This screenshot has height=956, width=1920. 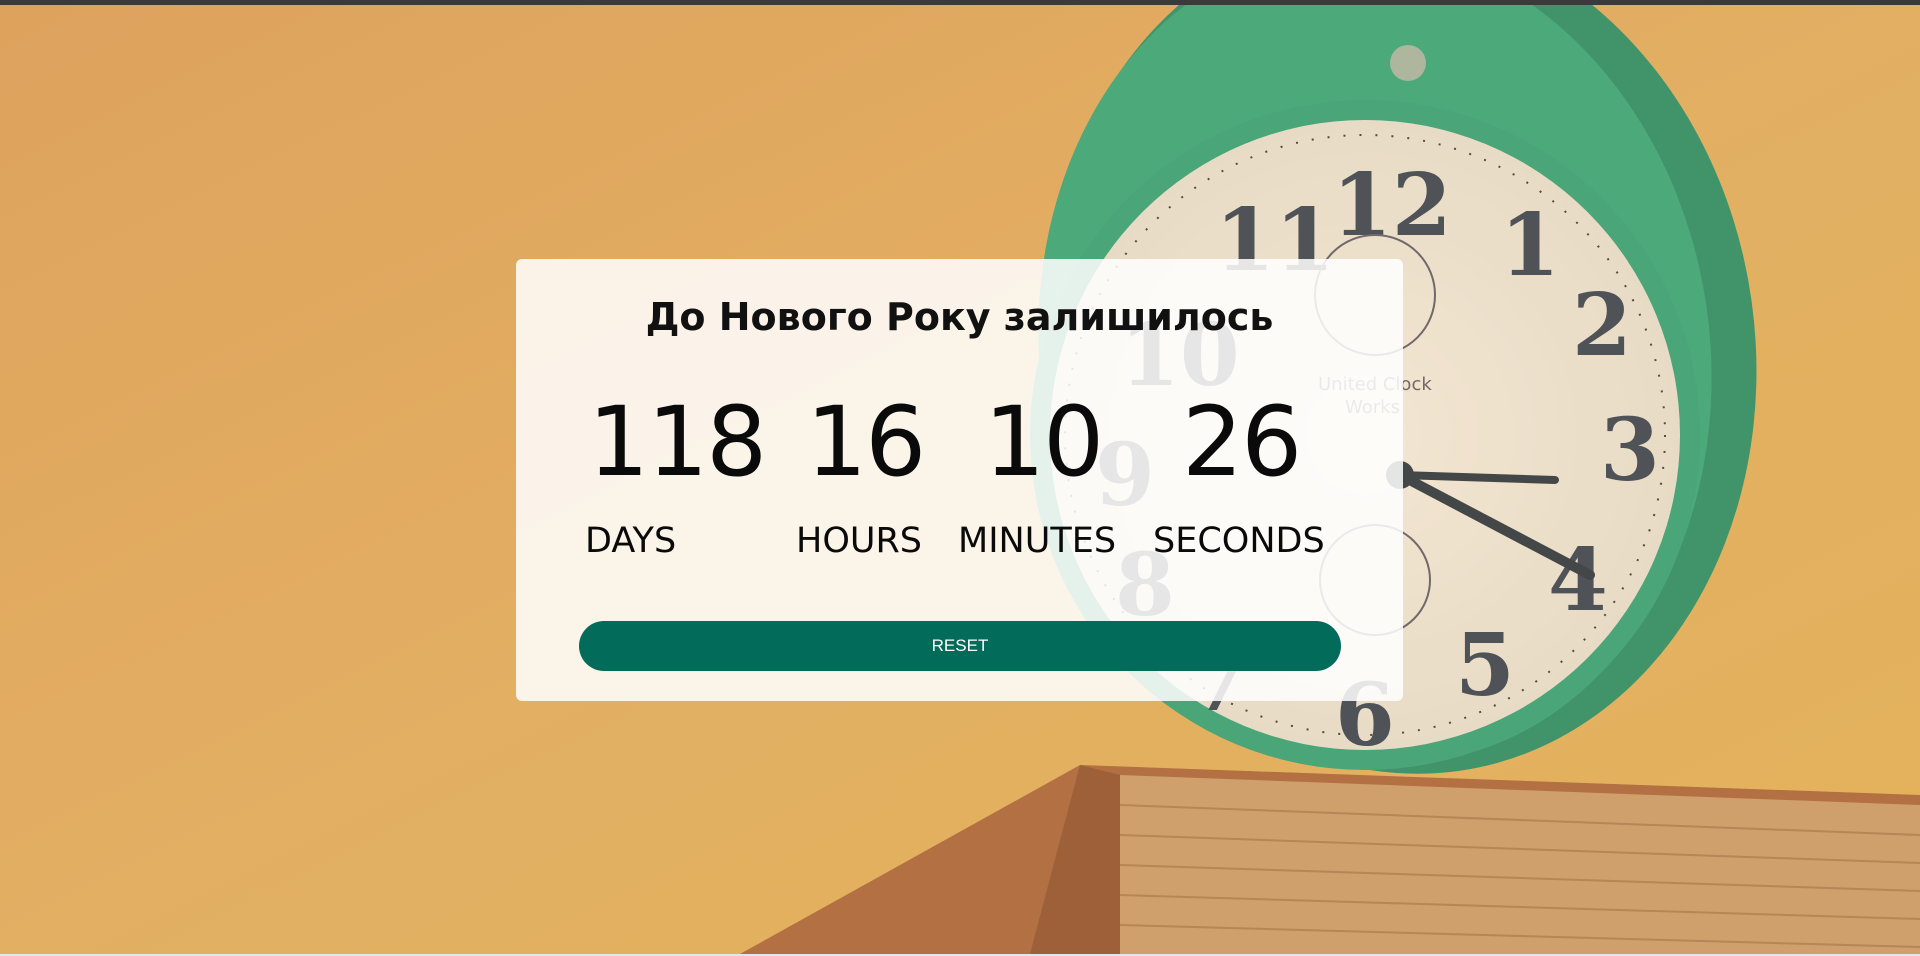 What do you see at coordinates (959, 317) in the screenshot?
I see `countdown-title: До Нового Року залишилось` at bounding box center [959, 317].